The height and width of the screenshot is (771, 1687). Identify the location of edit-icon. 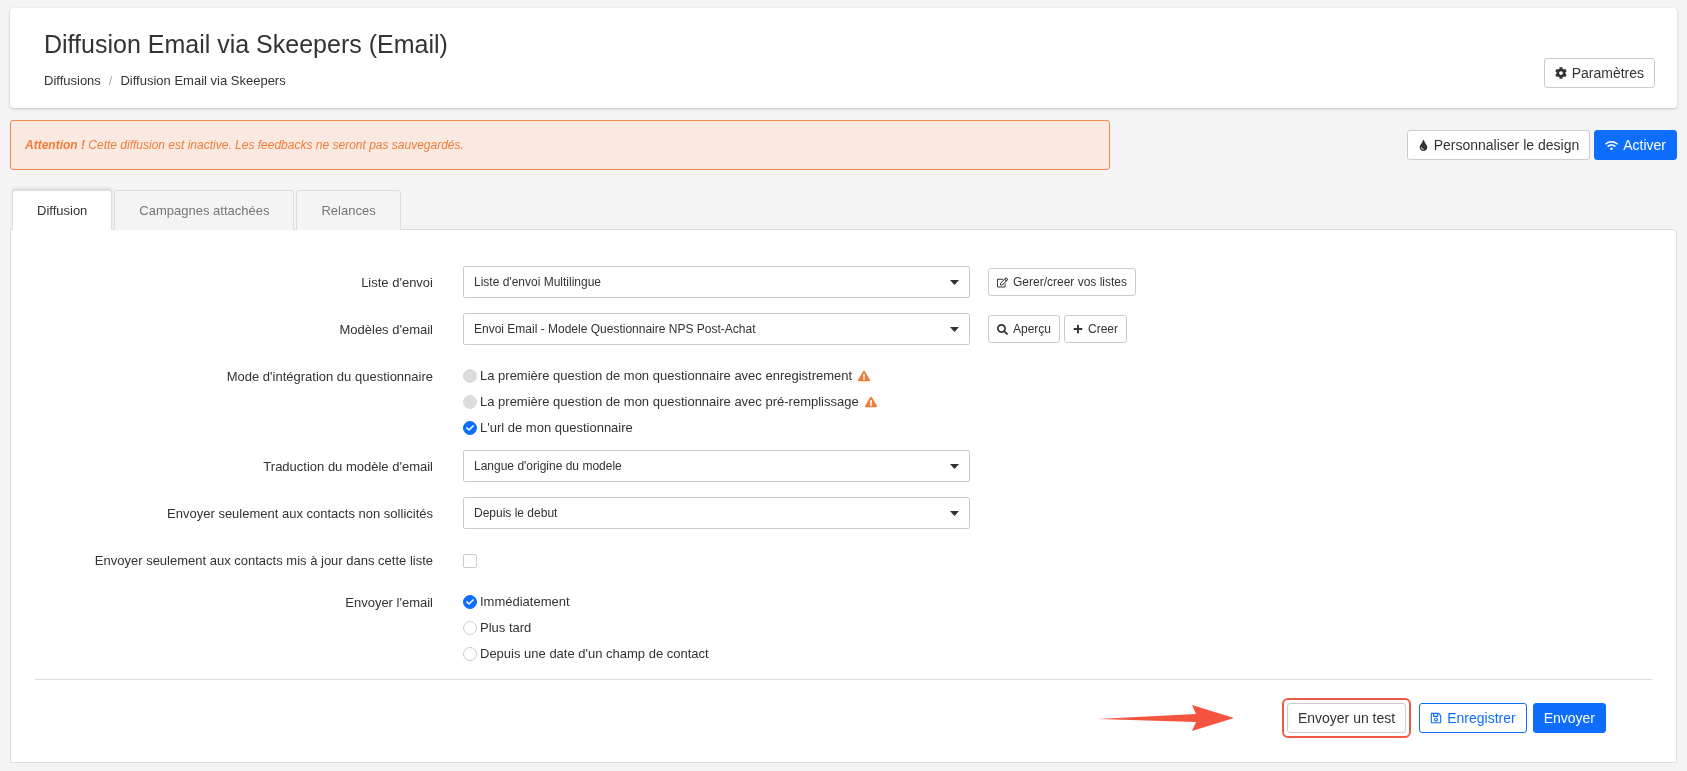
(1002, 282).